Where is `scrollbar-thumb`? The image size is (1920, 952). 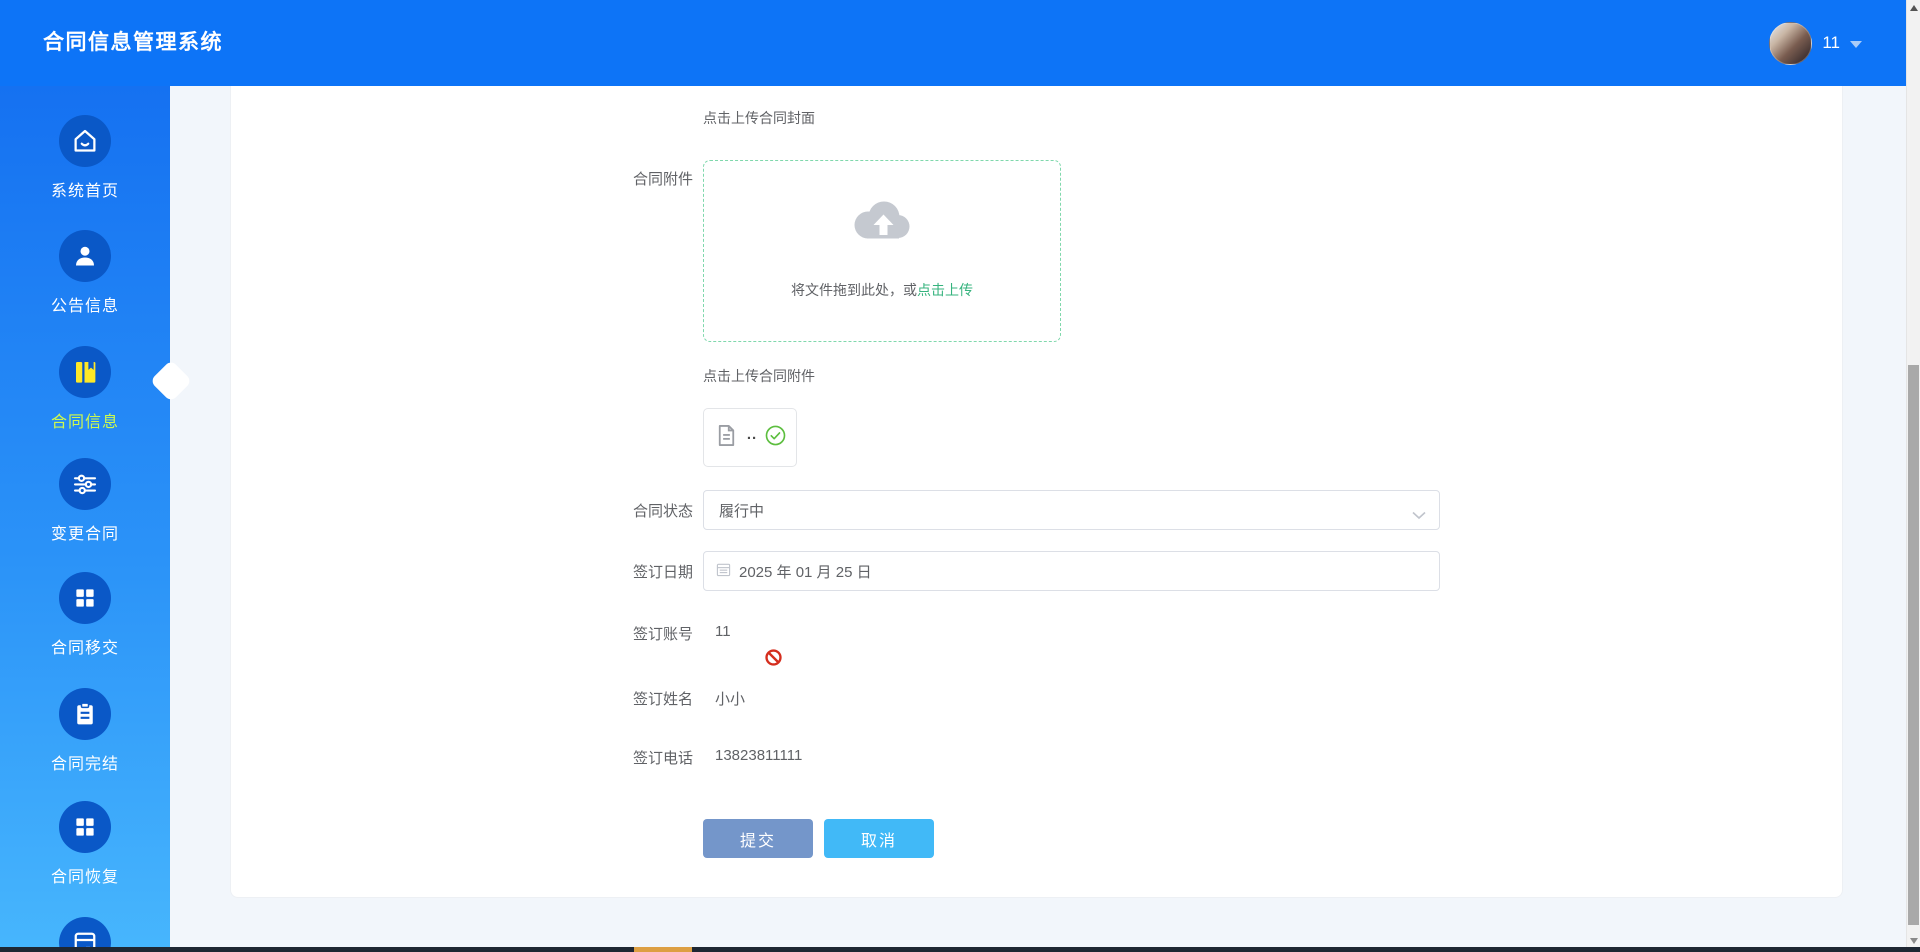 scrollbar-thumb is located at coordinates (1913, 645).